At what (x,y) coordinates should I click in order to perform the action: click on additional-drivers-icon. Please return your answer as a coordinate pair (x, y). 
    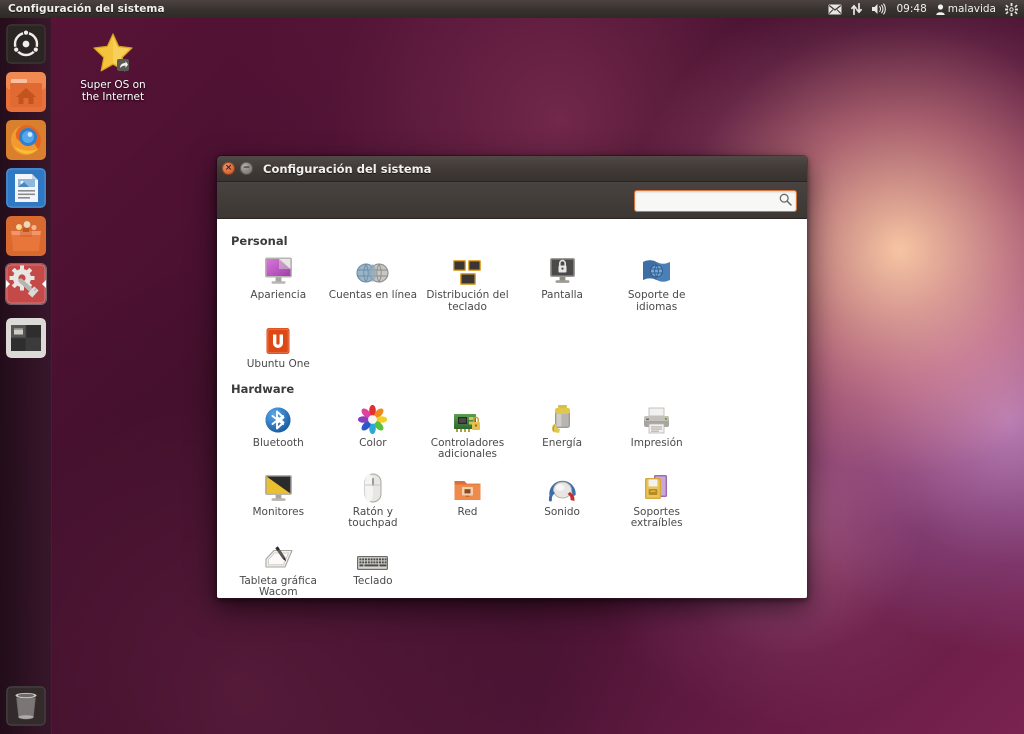
    Looking at the image, I should click on (467, 418).